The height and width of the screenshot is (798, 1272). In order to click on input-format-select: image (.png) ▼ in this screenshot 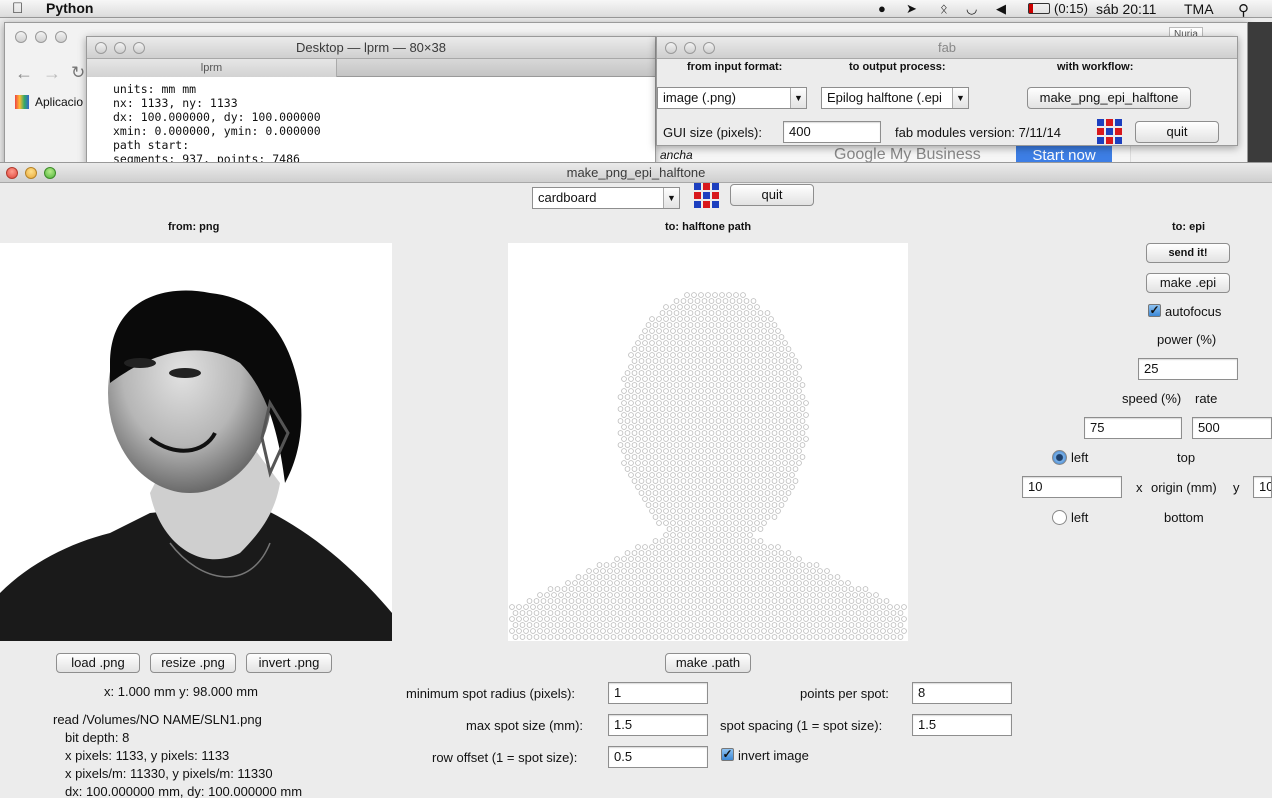, I will do `click(732, 98)`.